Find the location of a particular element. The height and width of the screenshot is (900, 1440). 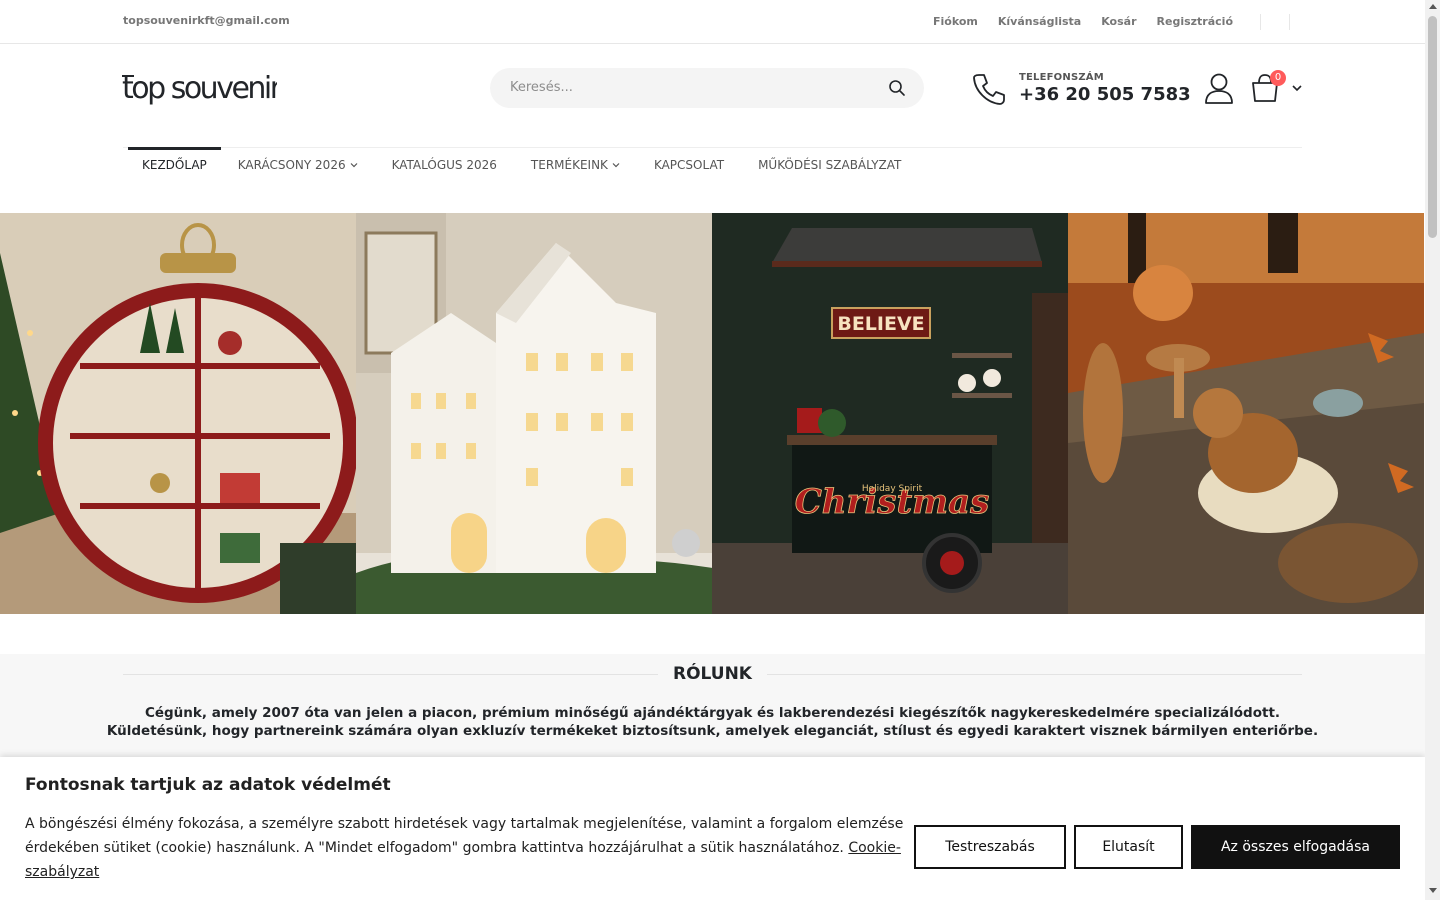

nav-label: KATALÓGUS 2026 is located at coordinates (444, 165).